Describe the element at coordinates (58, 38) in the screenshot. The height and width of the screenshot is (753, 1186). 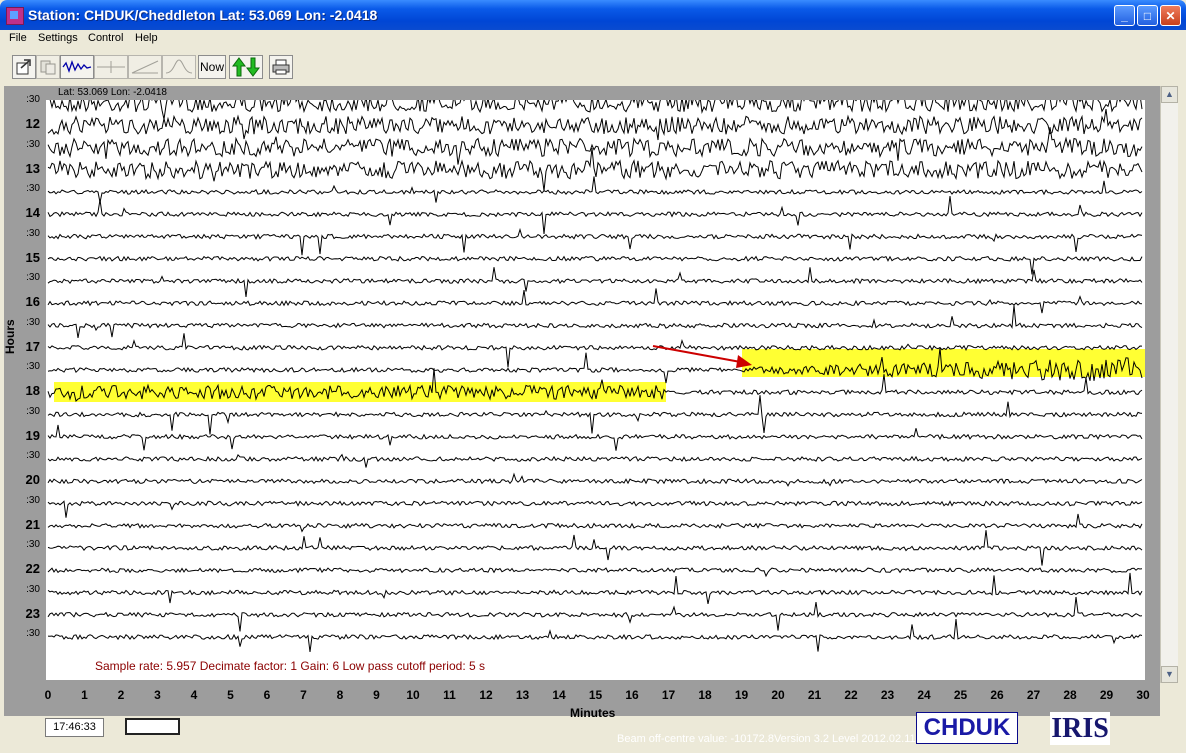
I see `menu-settings: Settings` at that location.